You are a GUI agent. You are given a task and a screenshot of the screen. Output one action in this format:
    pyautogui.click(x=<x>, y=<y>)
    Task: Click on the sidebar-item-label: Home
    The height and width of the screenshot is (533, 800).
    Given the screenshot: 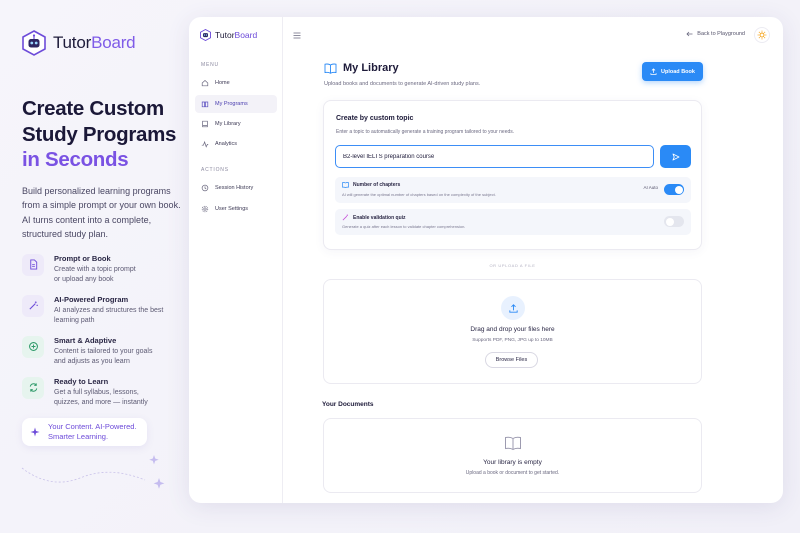 What is the action you would take?
    pyautogui.click(x=222, y=83)
    